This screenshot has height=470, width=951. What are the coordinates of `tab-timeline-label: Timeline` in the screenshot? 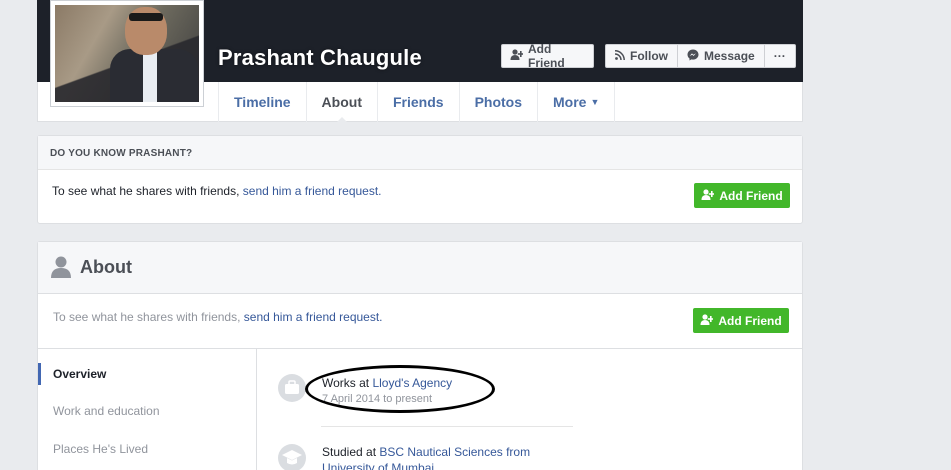 It's located at (262, 102).